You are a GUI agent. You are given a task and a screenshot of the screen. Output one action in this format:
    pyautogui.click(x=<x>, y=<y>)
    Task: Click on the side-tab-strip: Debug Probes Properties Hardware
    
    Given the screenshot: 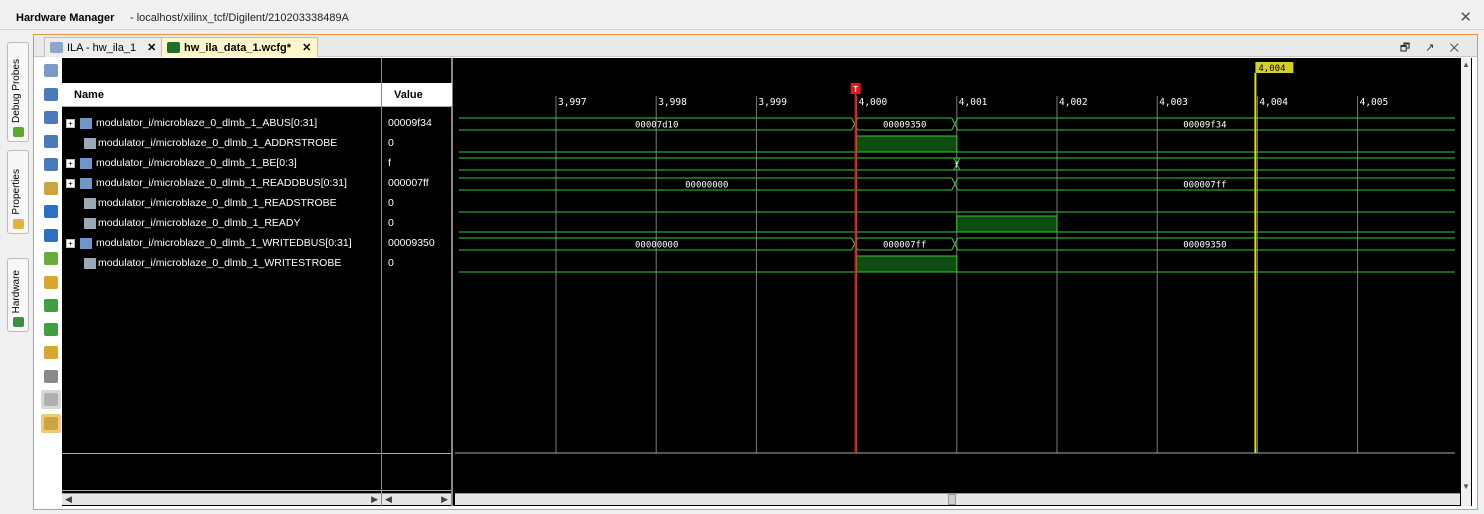 What is the action you would take?
    pyautogui.click(x=18, y=271)
    